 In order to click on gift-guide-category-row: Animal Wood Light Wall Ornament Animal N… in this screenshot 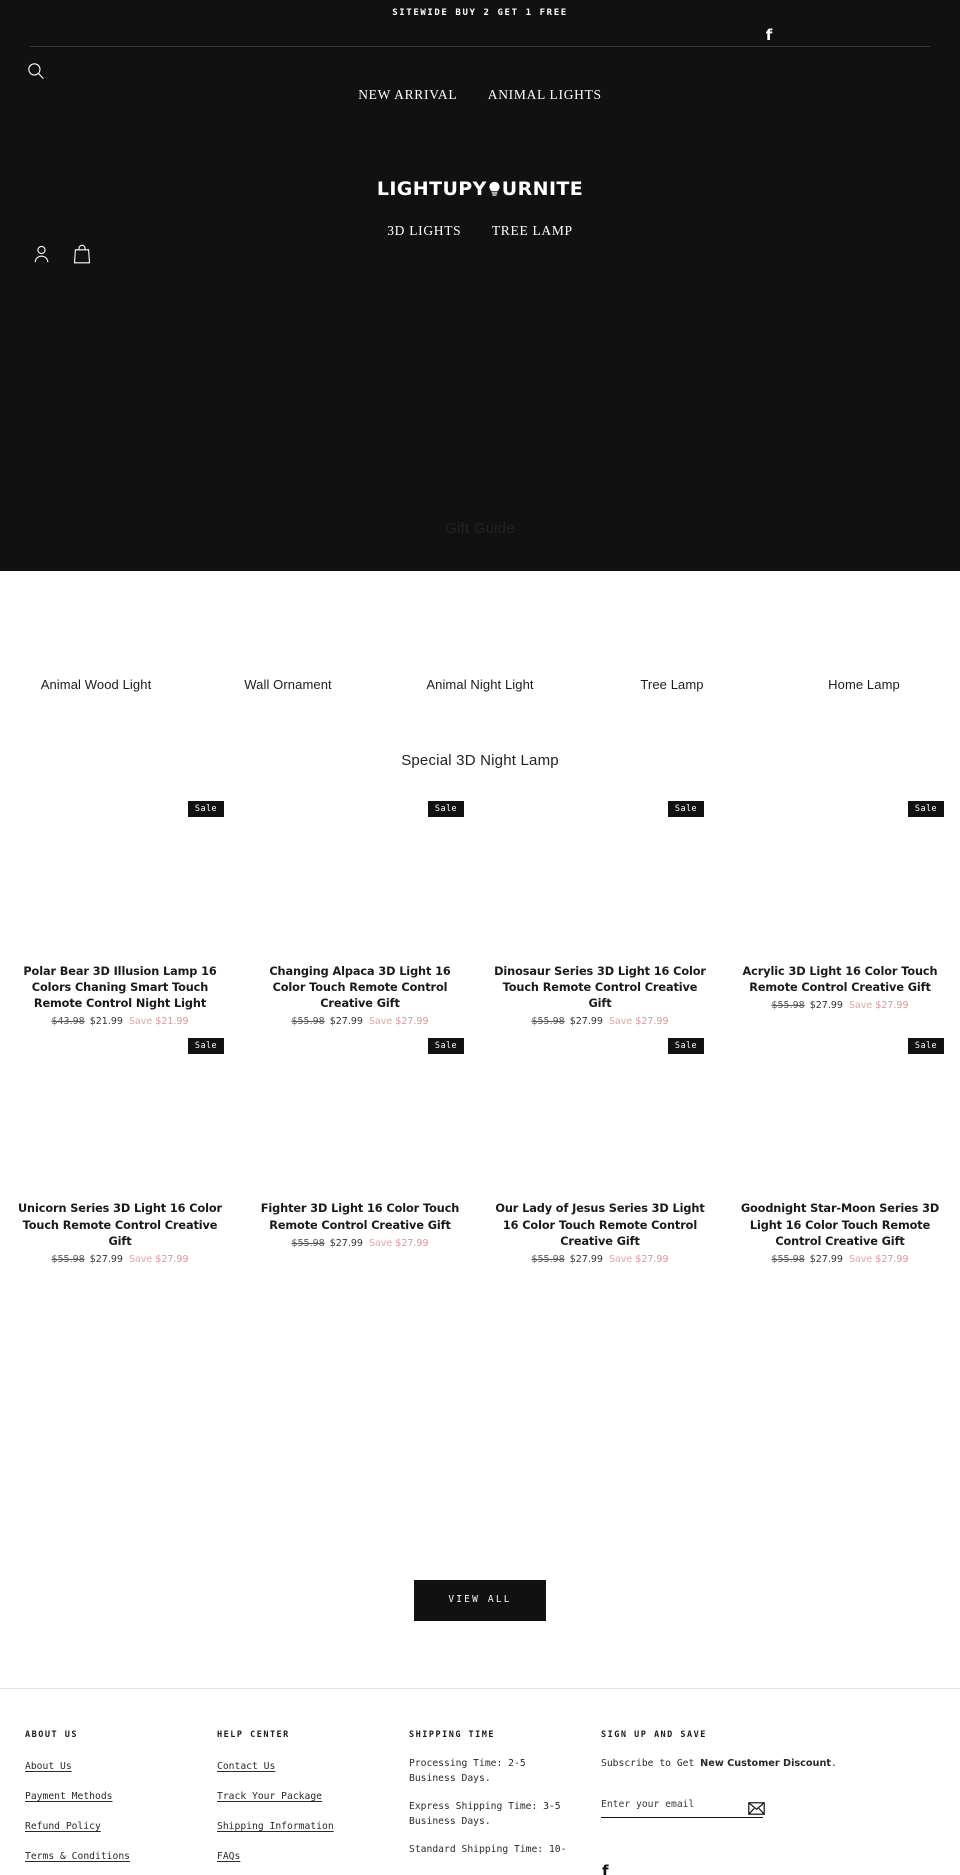, I will do `click(480, 685)`.